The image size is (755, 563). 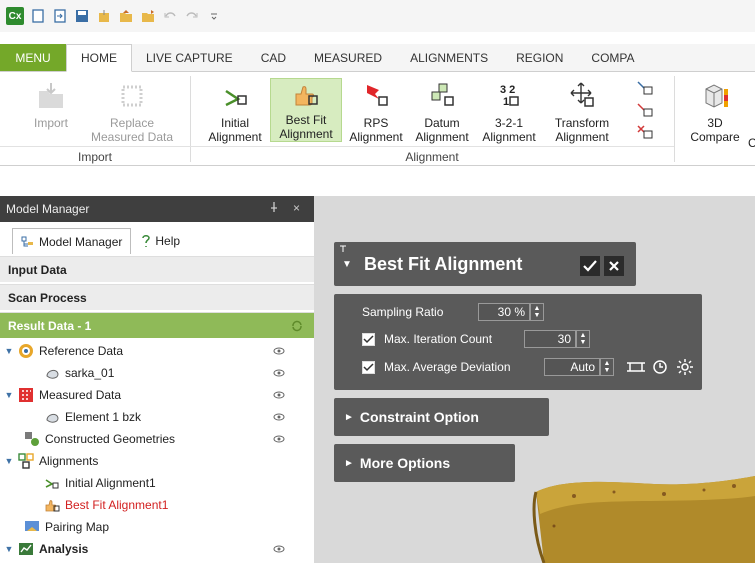 What do you see at coordinates (148, 16) in the screenshot?
I see `open-folder-icon` at bounding box center [148, 16].